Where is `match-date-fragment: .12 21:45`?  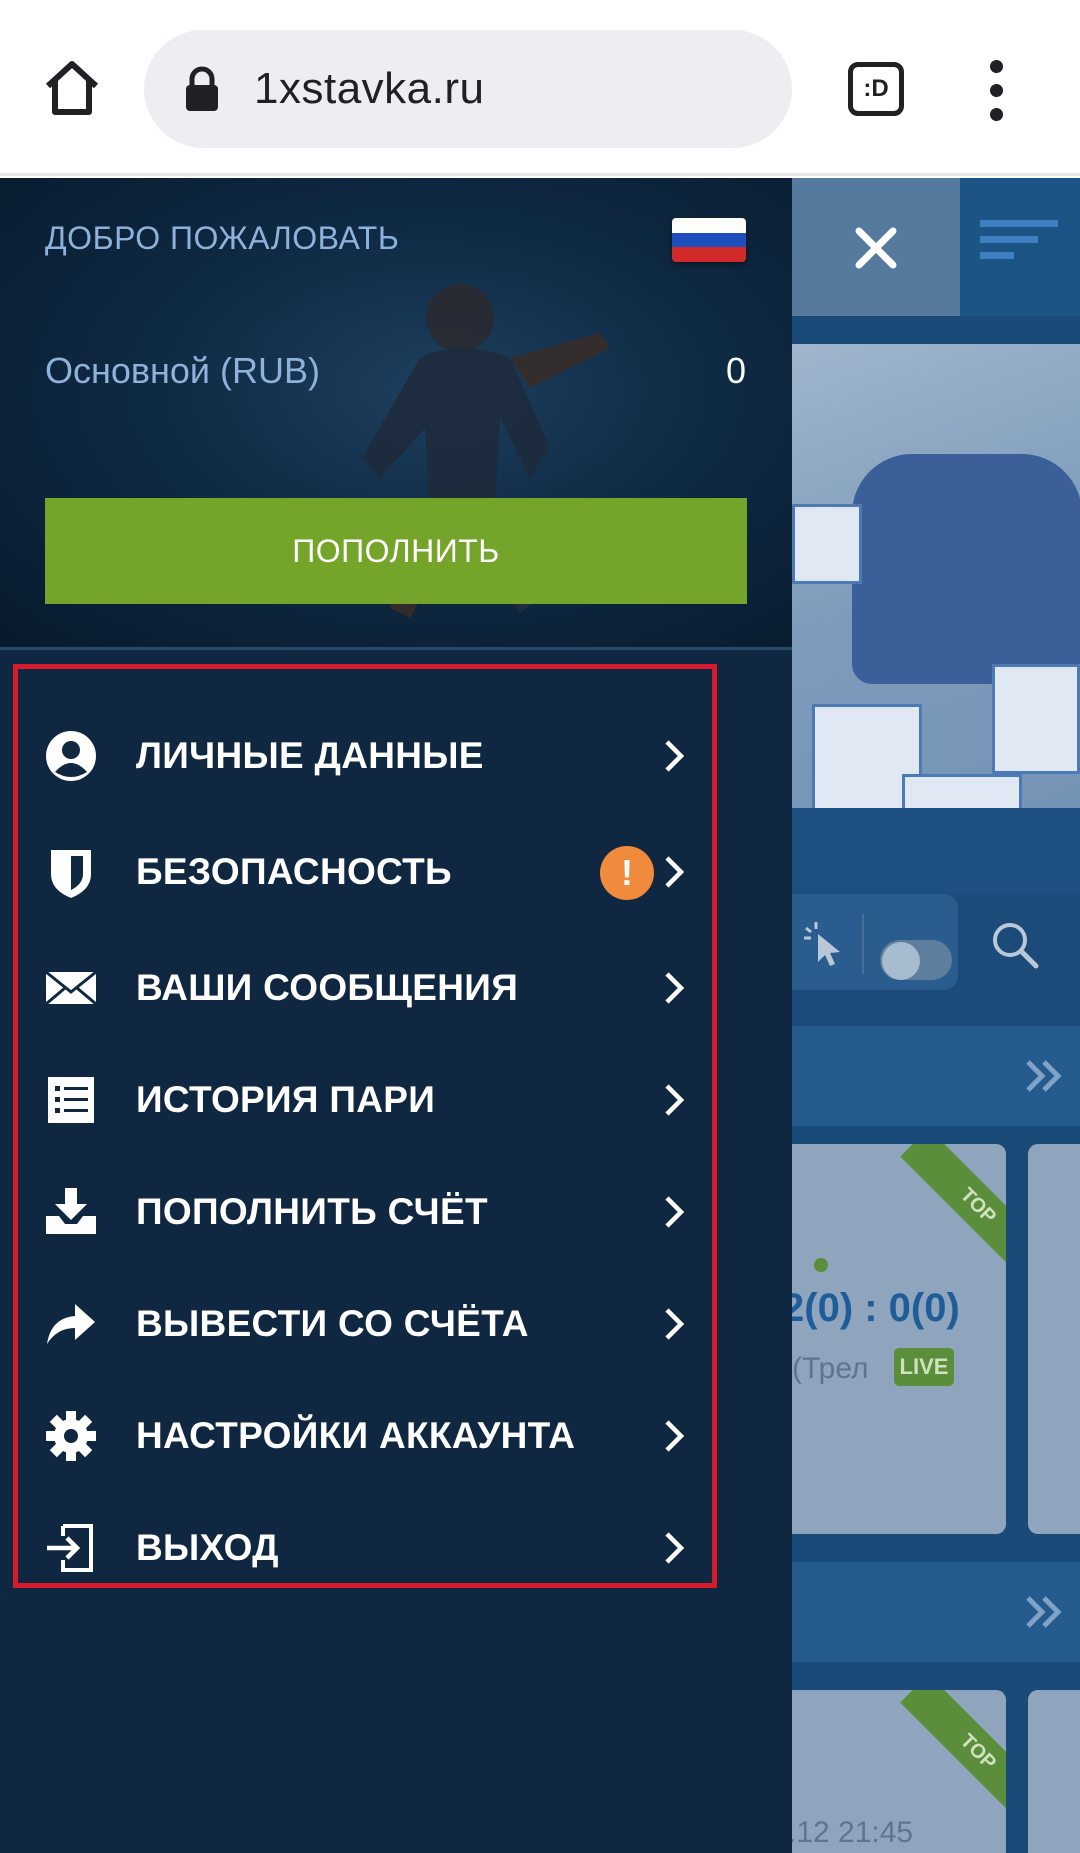 match-date-fragment: .12 21:45 is located at coordinates (853, 1832).